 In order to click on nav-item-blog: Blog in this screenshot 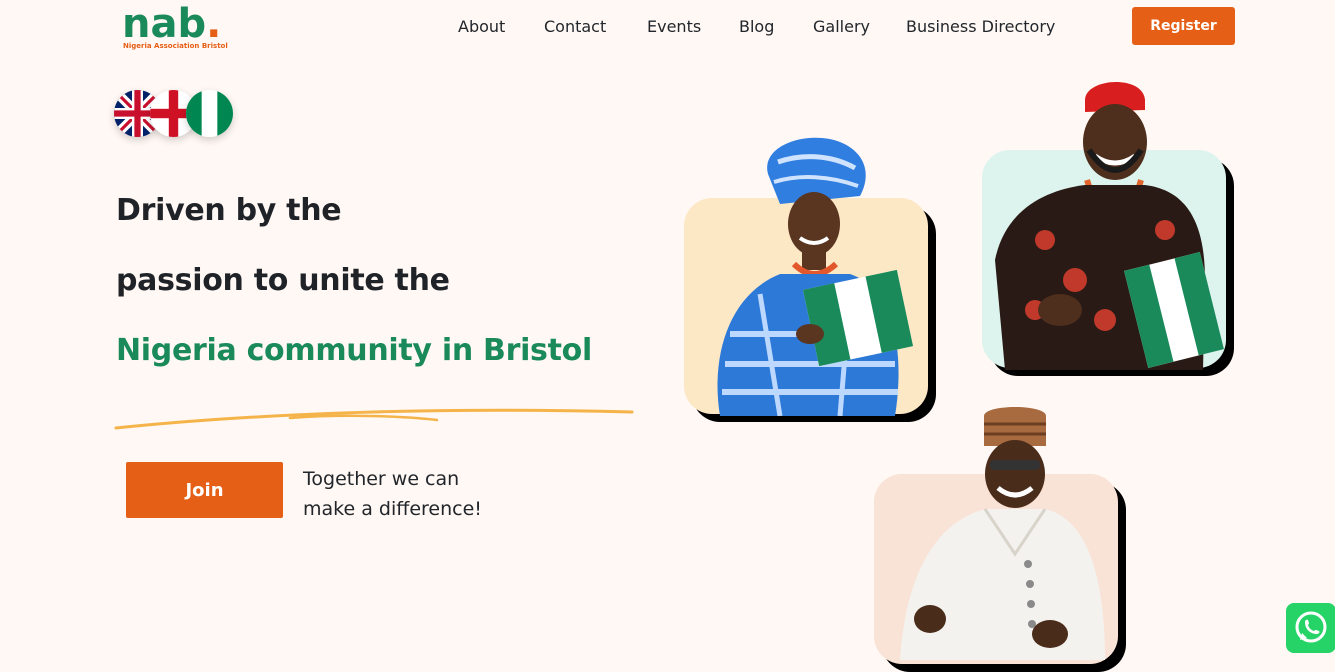, I will do `click(756, 26)`.